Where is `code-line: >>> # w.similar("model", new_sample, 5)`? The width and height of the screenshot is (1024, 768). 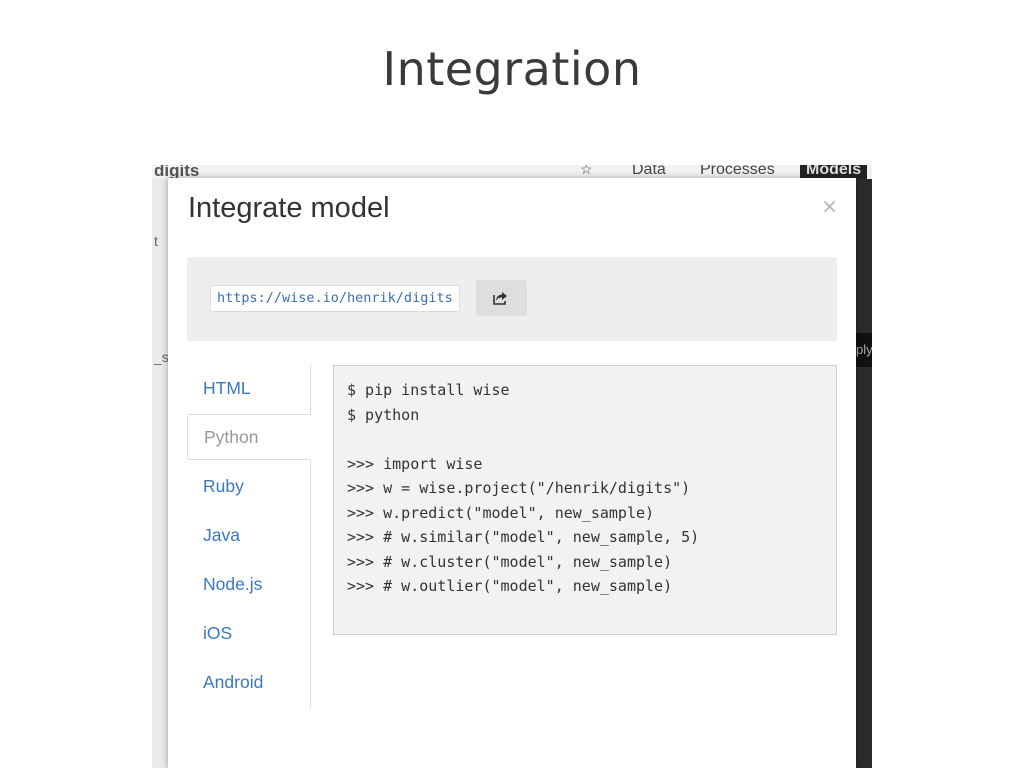 code-line: >>> # w.similar("model", new_sample, 5) is located at coordinates (523, 537).